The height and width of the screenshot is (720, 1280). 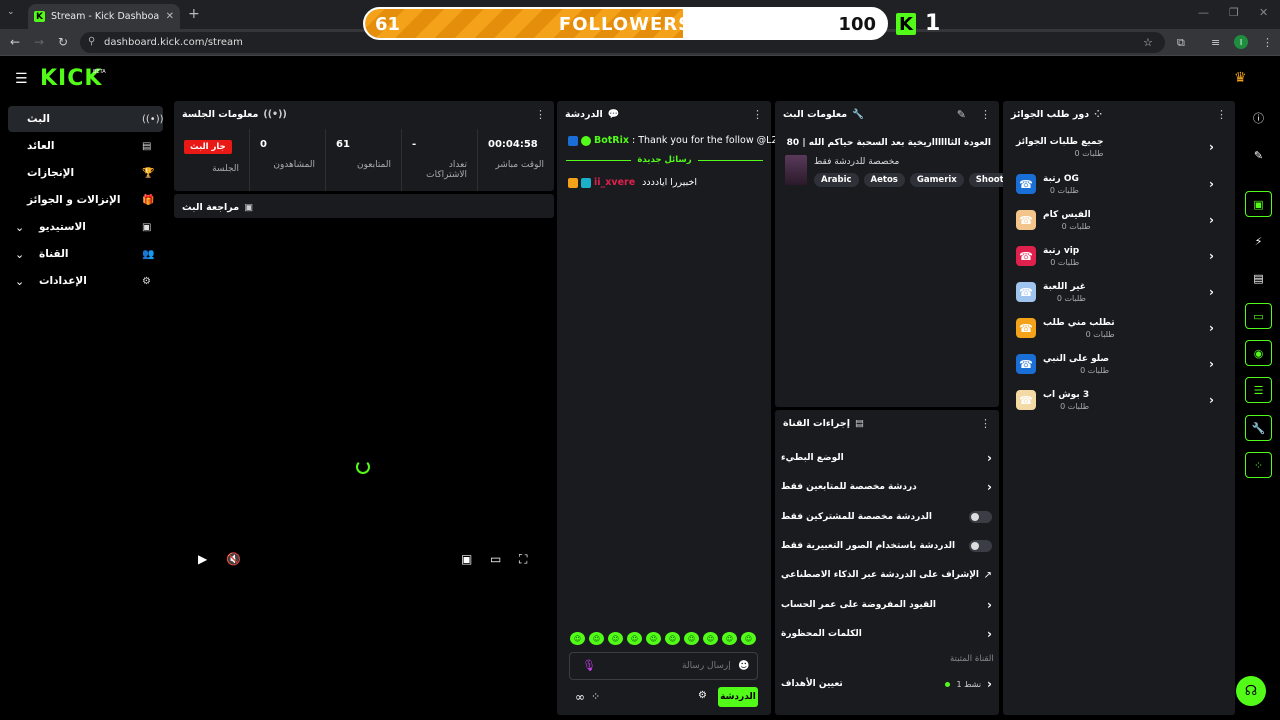 I want to click on chat-input: 🎙 إرسال رسالة ☻, so click(x=663, y=666).